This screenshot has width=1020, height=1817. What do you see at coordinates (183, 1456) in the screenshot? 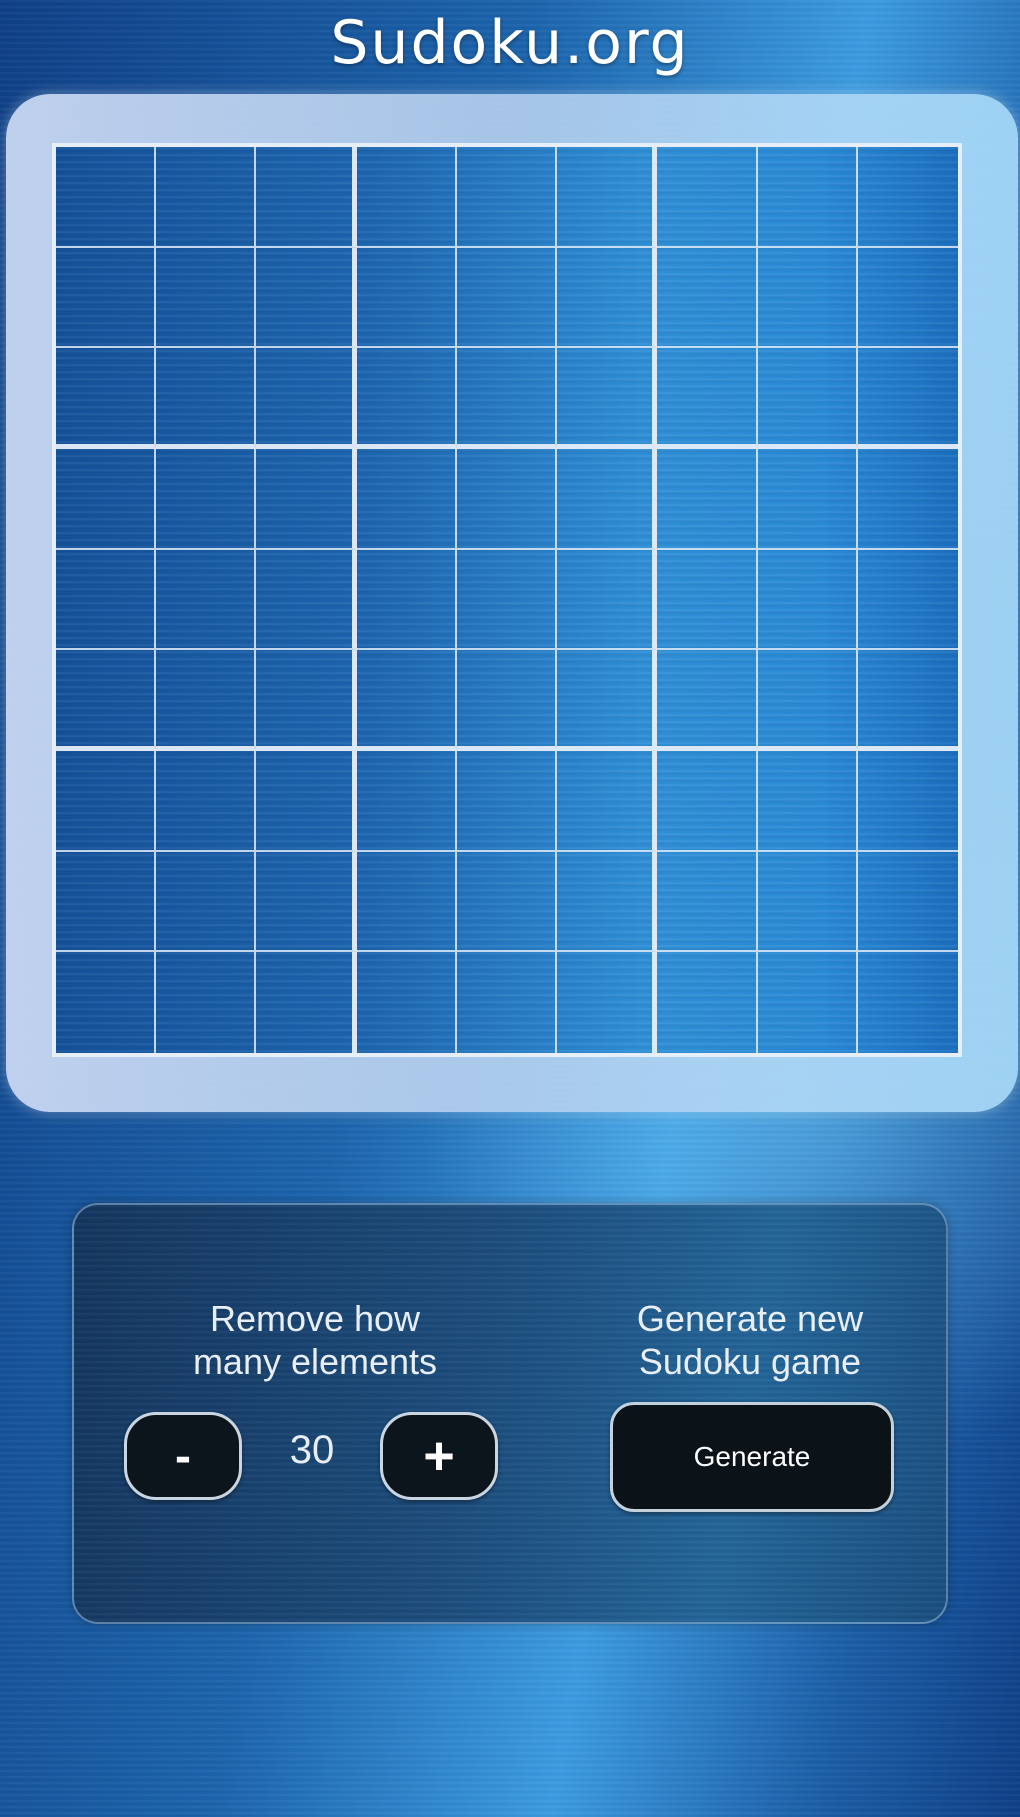
I see `decrement-button: -` at bounding box center [183, 1456].